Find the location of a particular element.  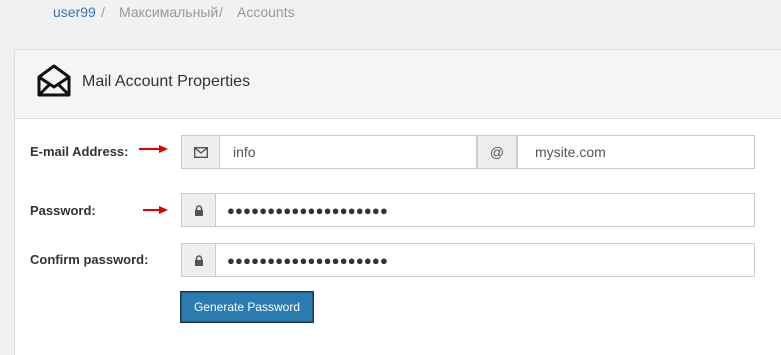

breadcrumb-user-link: user99 is located at coordinates (74, 12).